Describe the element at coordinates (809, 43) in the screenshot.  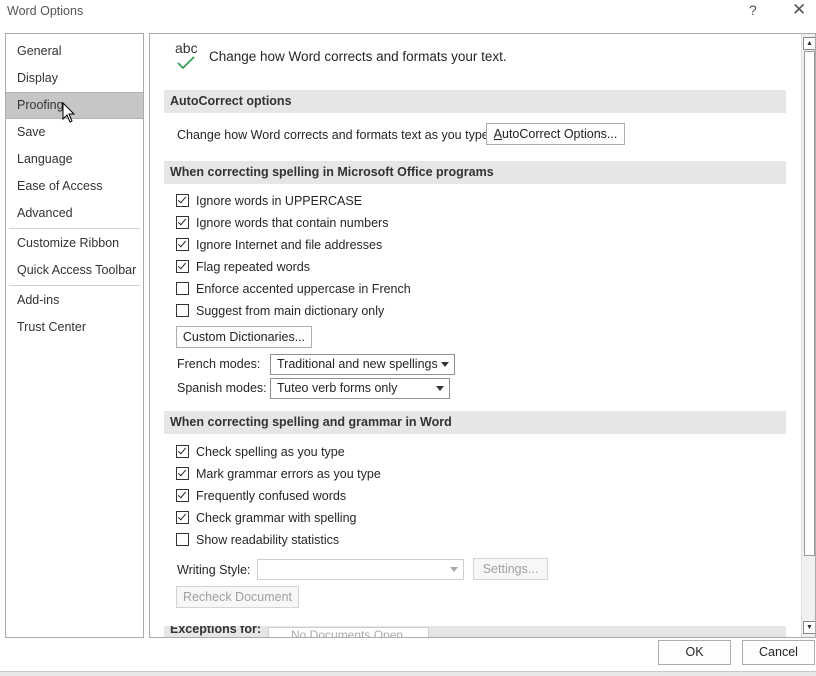
I see `scroll-up-arrow-icon: ▲` at that location.